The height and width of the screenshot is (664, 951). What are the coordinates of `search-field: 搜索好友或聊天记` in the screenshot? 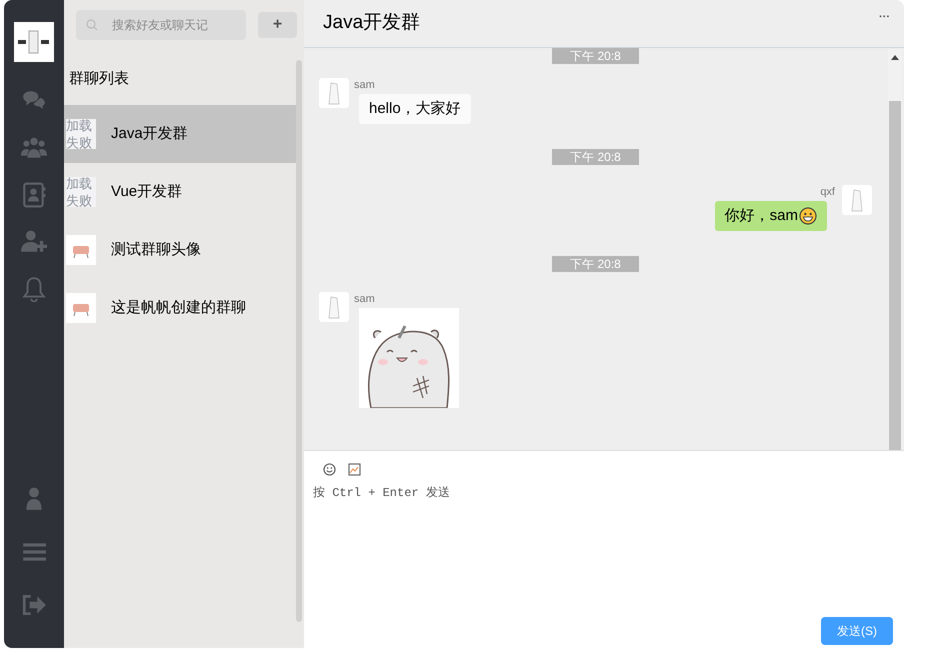 It's located at (161, 25).